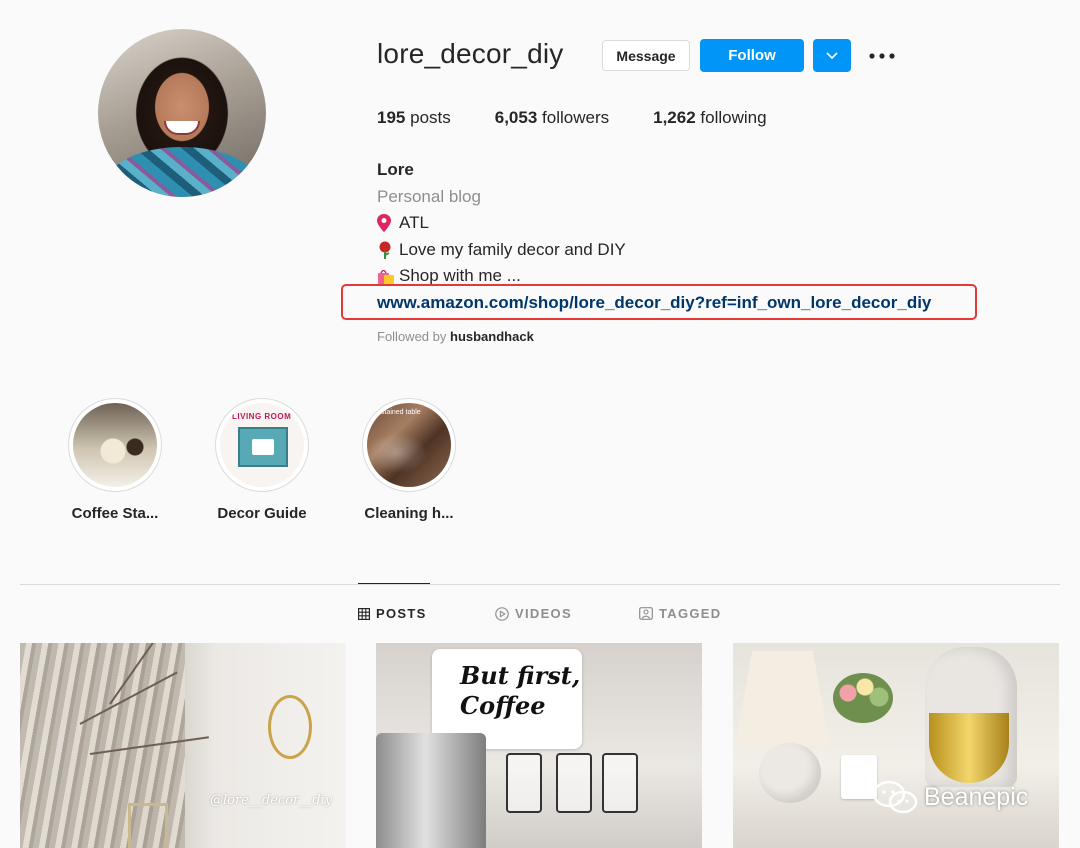  I want to click on highlight-cover-image: stained table, so click(409, 445).